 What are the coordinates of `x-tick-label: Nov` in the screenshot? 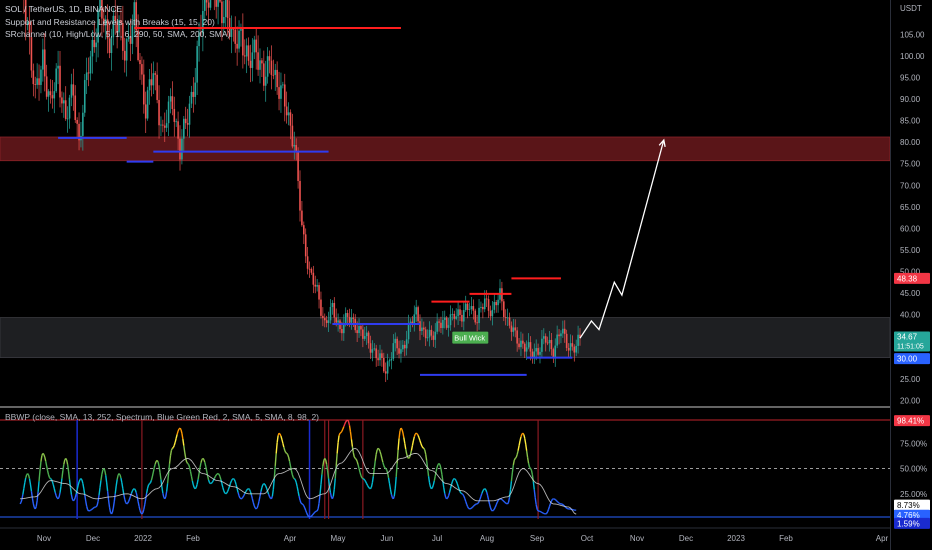 It's located at (44, 538).